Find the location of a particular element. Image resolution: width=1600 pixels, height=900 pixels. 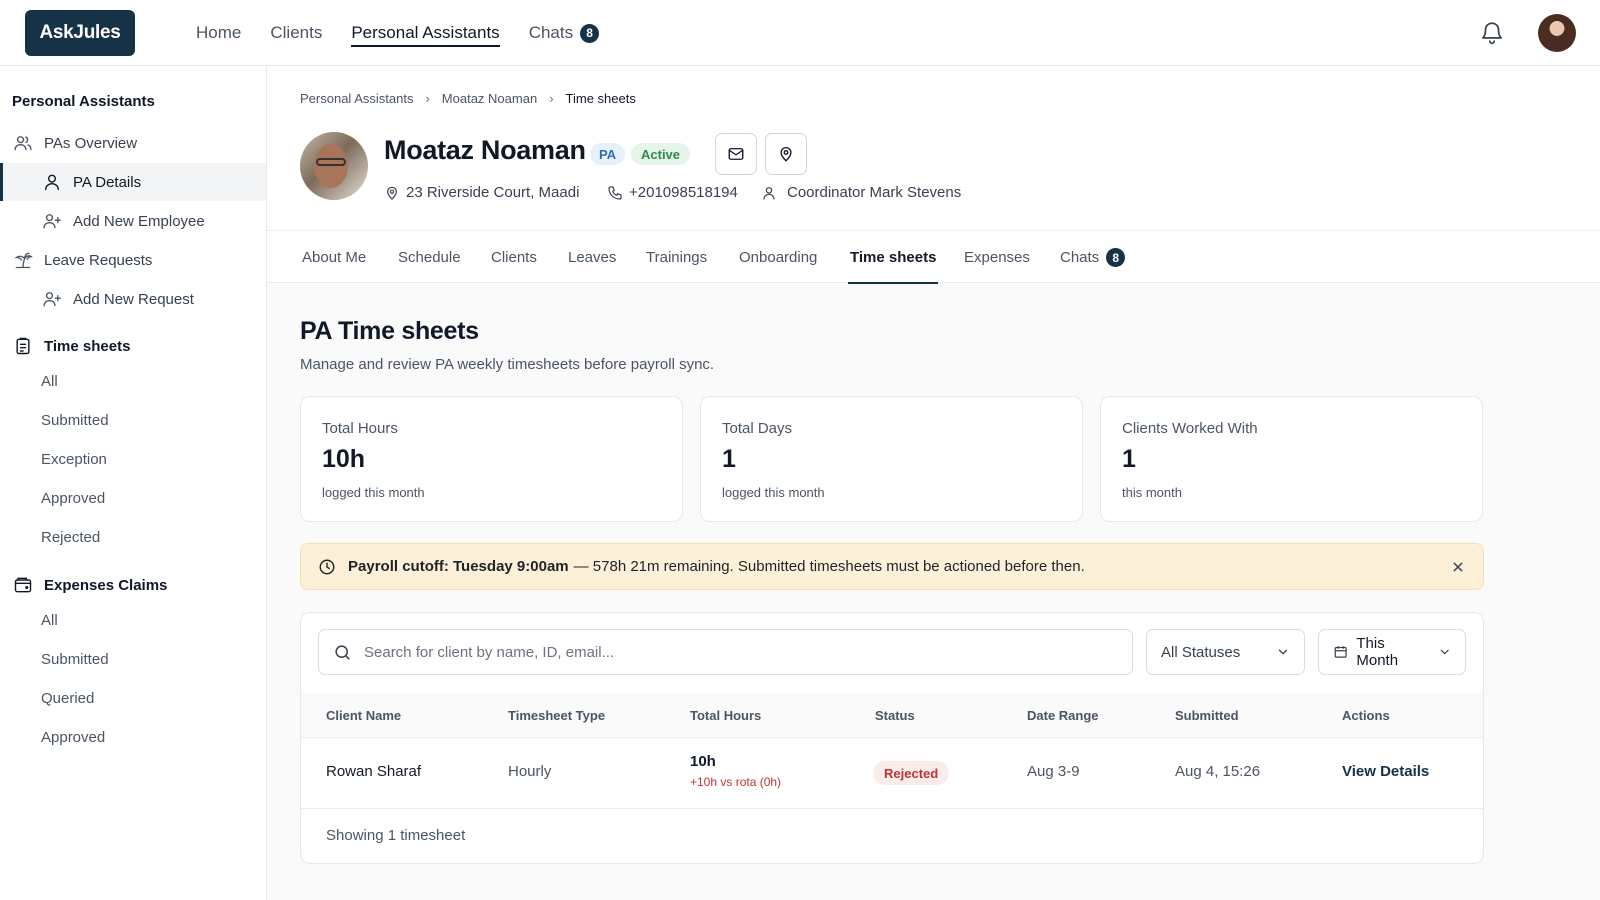

notifications-bell-icon is located at coordinates (1492, 33).